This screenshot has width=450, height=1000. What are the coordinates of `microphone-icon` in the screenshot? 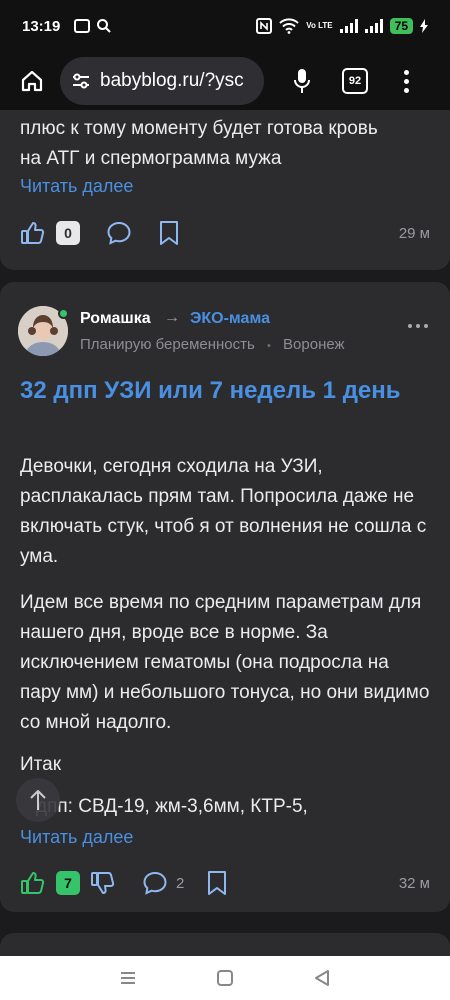 It's located at (302, 81).